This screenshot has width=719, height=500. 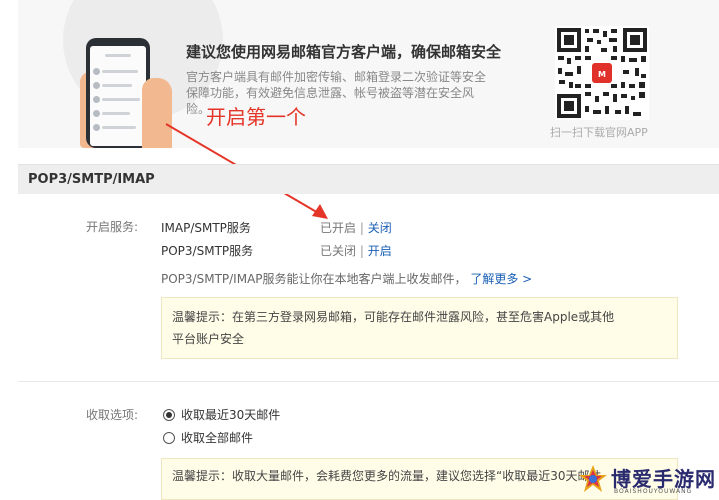 I want to click on service-info: POP3/SMTP/IMAP服务能让你在本地客户端上收发邮件， 了解更多 >, so click(x=346, y=278).